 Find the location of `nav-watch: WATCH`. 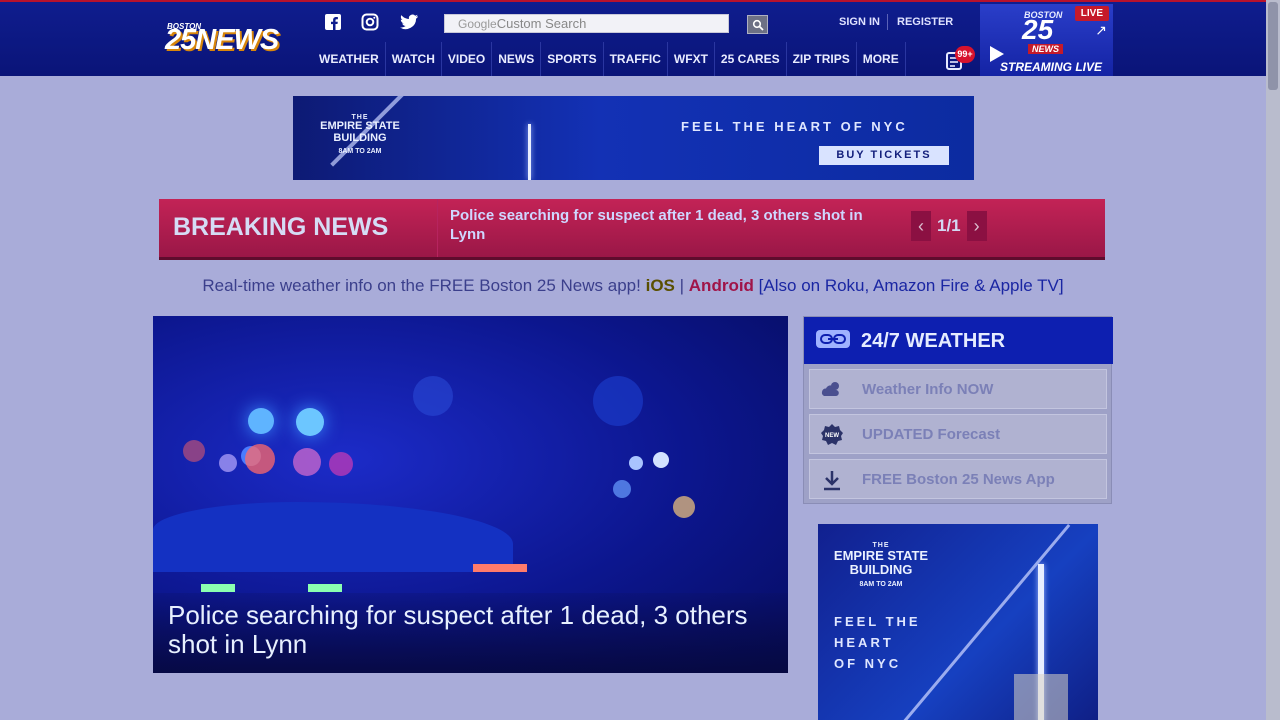

nav-watch: WATCH is located at coordinates (414, 59).